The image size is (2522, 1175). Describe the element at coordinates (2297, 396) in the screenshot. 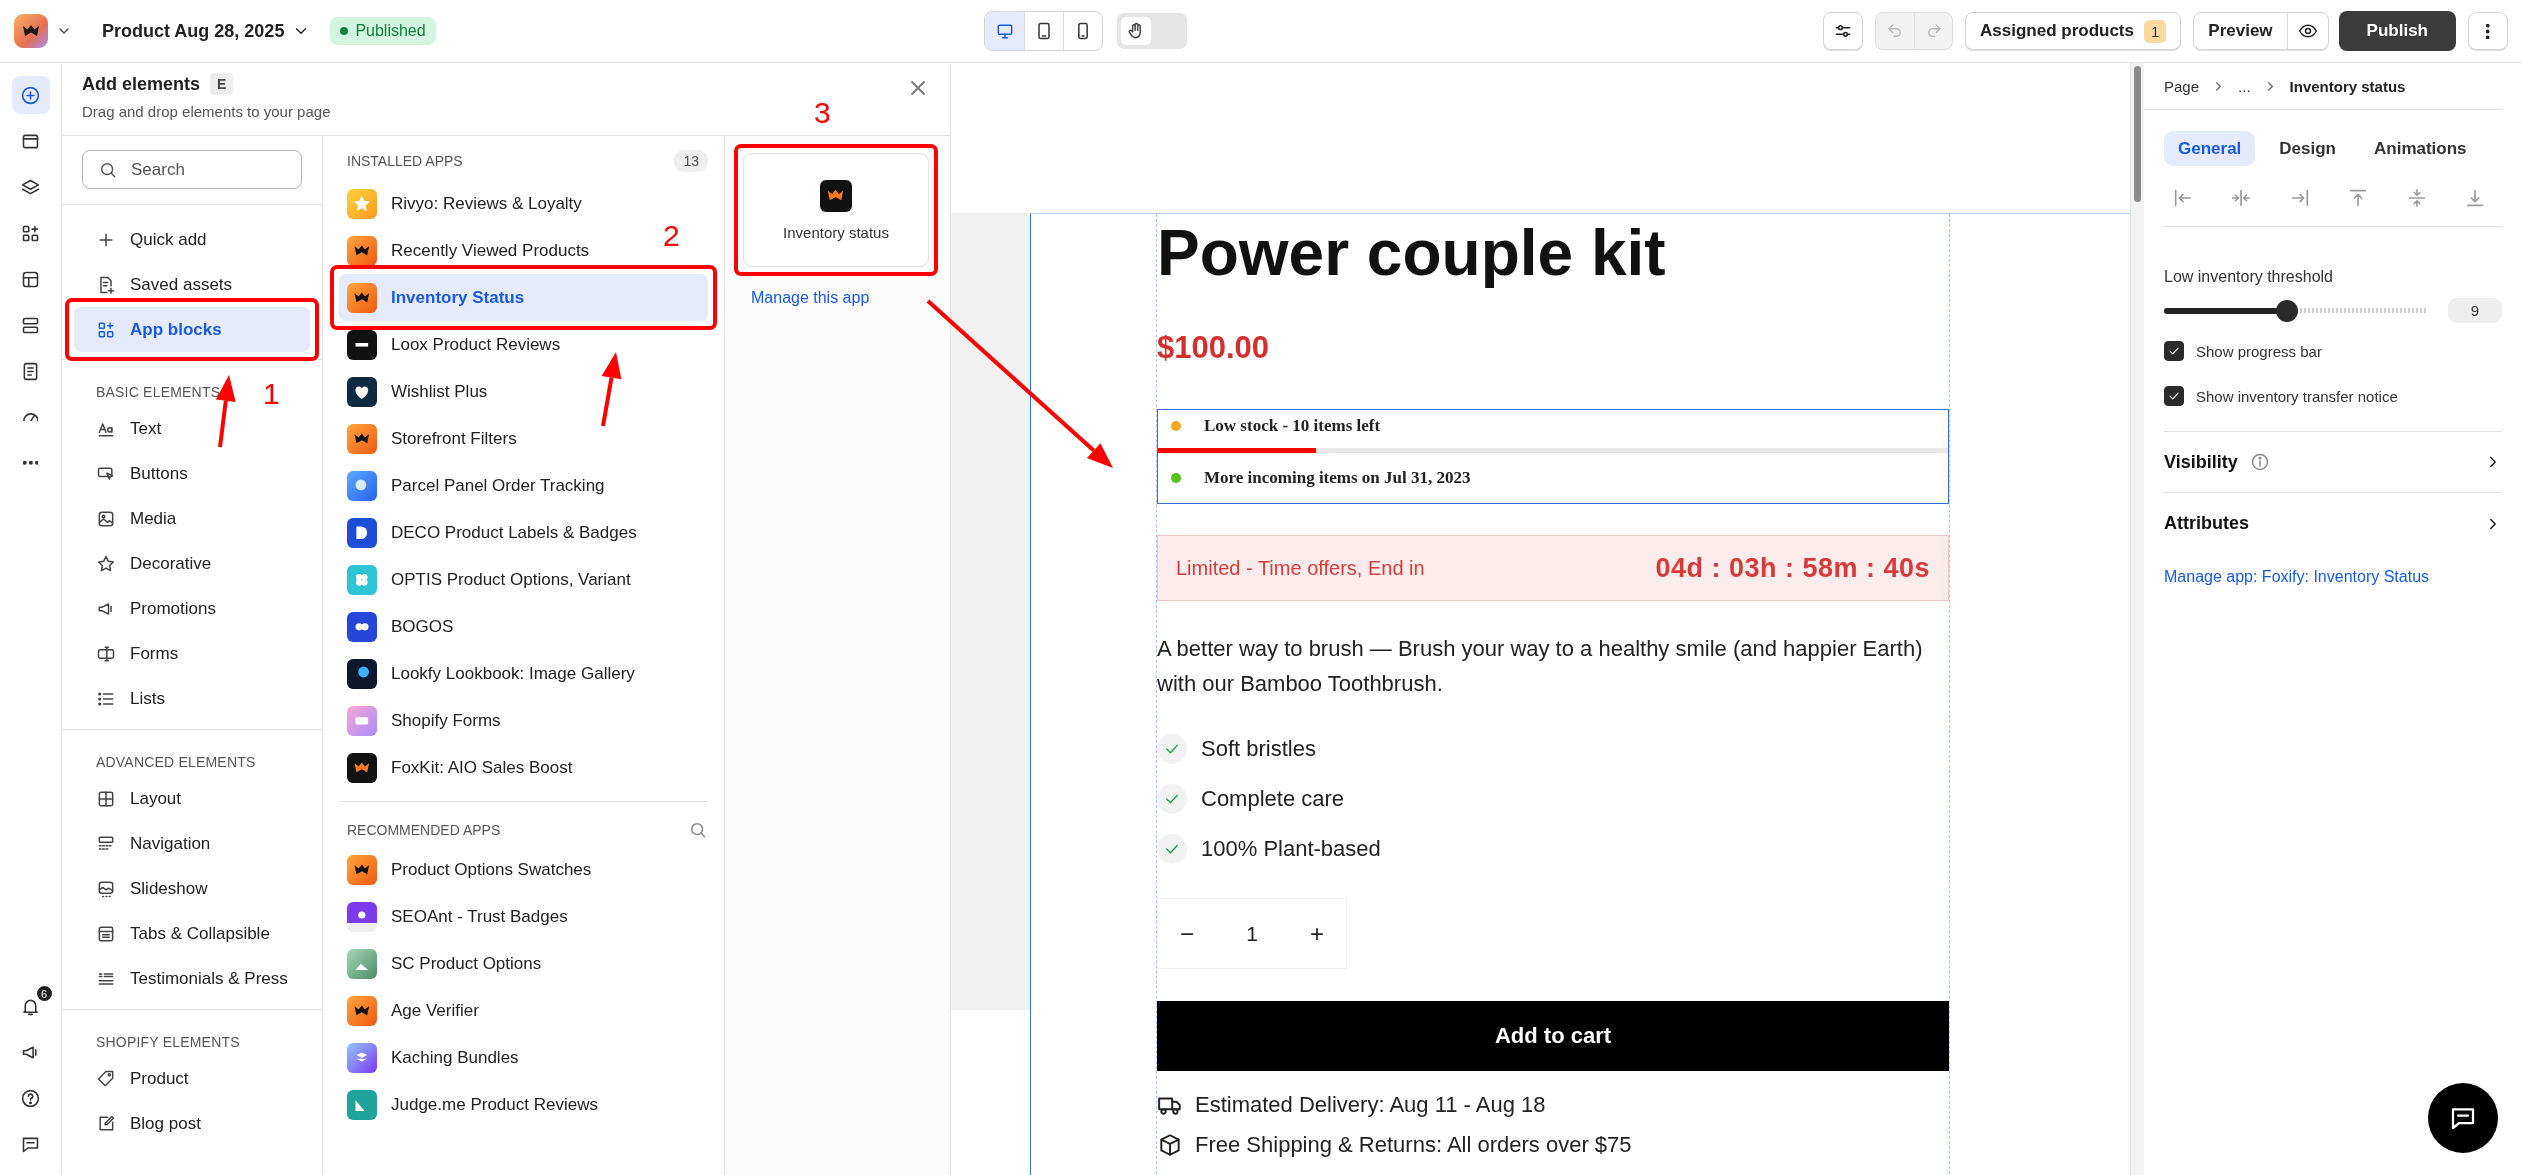

I see `checkbox-label: Show inventory transfer notice` at that location.